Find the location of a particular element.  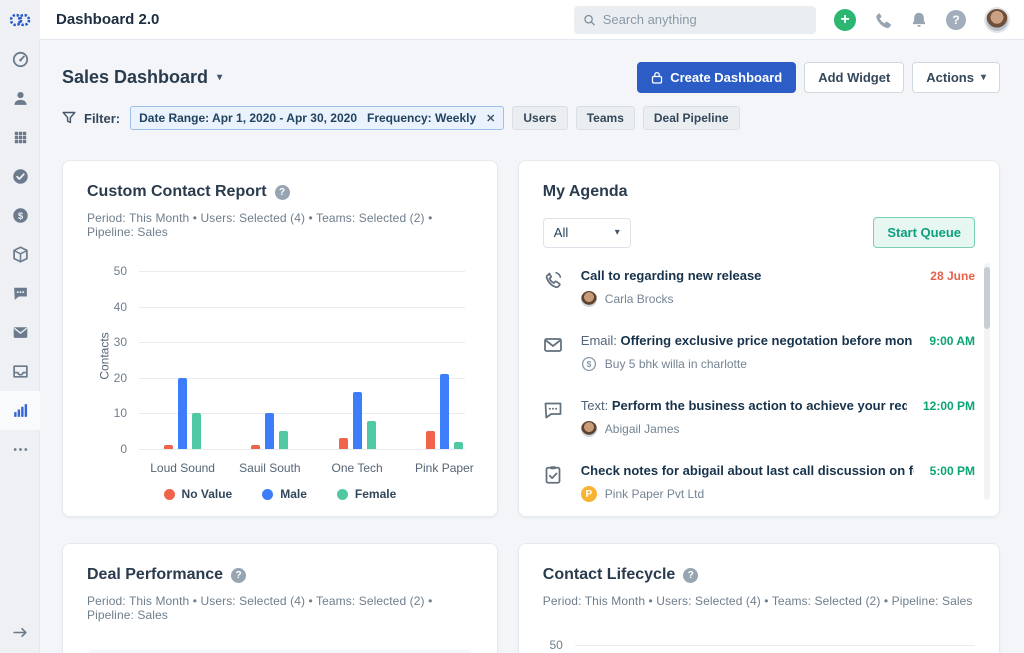

start-queue-button: Start Queue is located at coordinates (924, 232).